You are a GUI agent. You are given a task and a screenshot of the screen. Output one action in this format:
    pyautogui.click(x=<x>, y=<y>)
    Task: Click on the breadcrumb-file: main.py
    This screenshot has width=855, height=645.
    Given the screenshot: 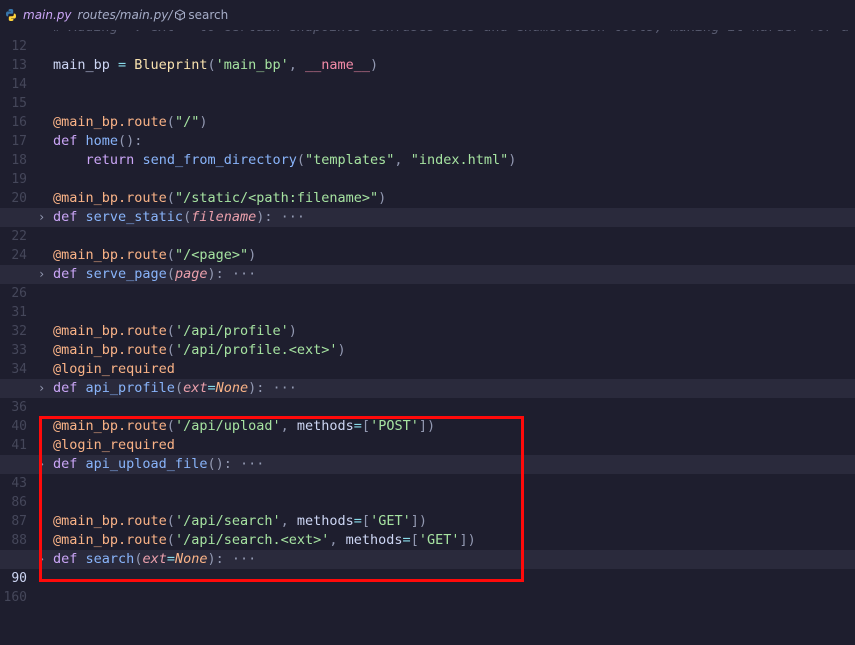 What is the action you would take?
    pyautogui.click(x=47, y=15)
    